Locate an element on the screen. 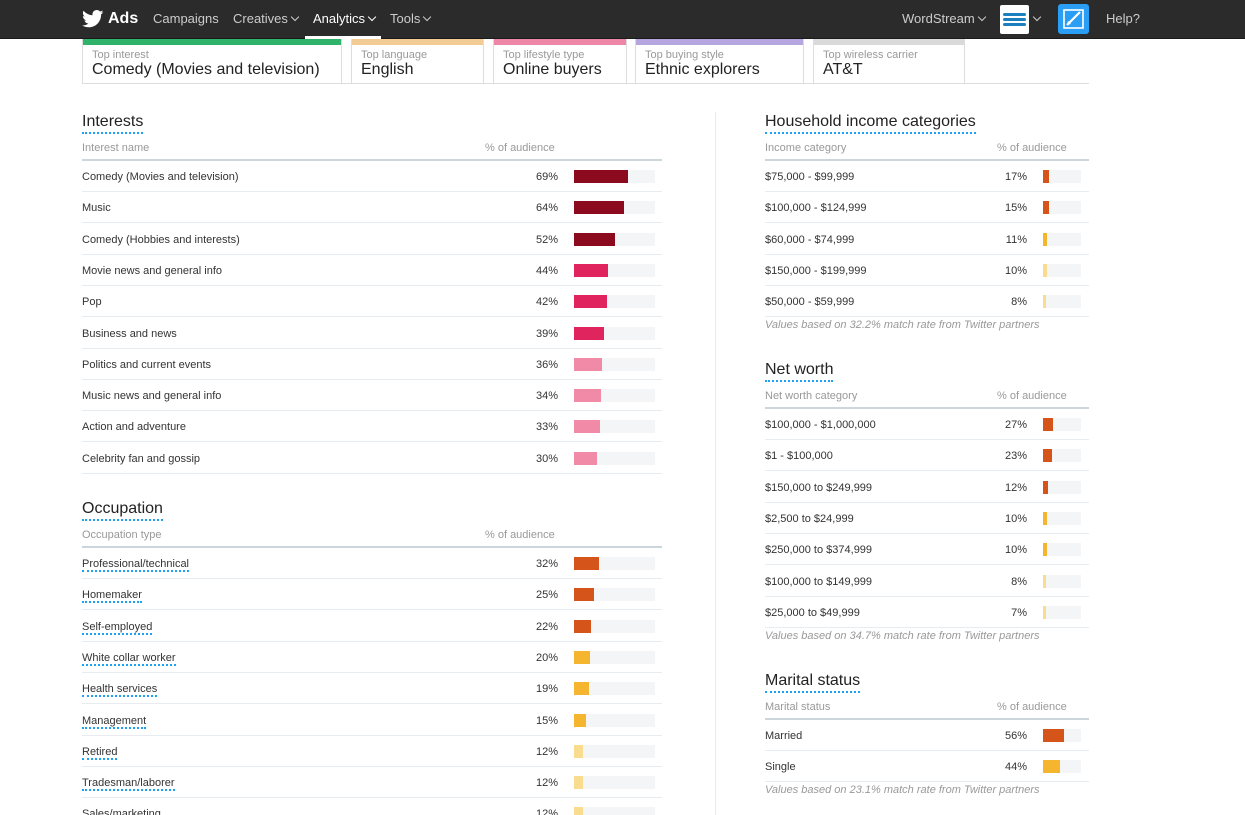  table-row: $150,000 to $249,999 12% is located at coordinates (927, 487).